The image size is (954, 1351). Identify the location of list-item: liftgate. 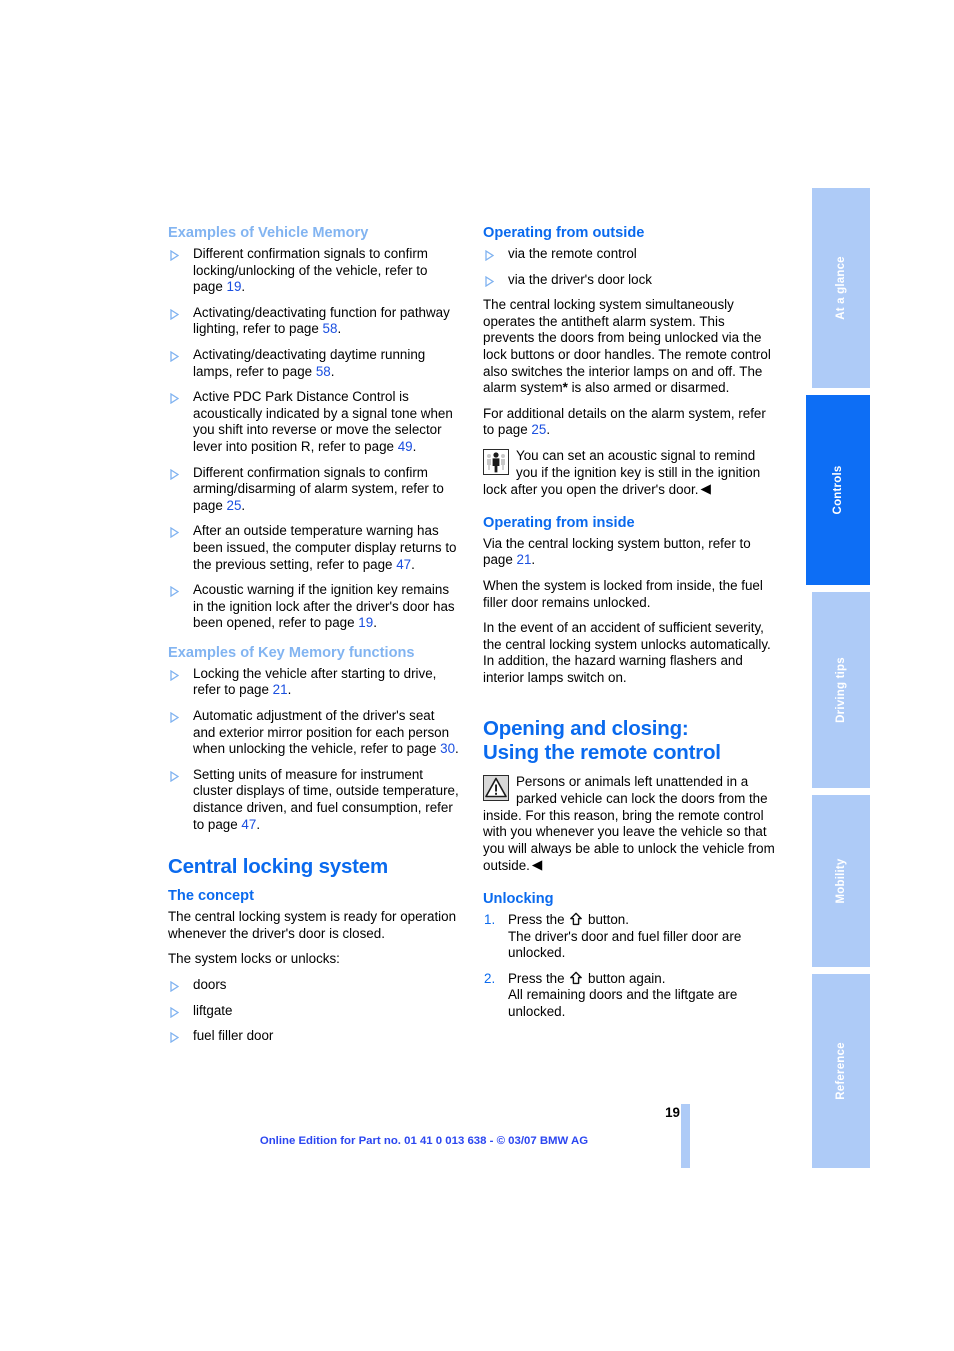
(314, 1011).